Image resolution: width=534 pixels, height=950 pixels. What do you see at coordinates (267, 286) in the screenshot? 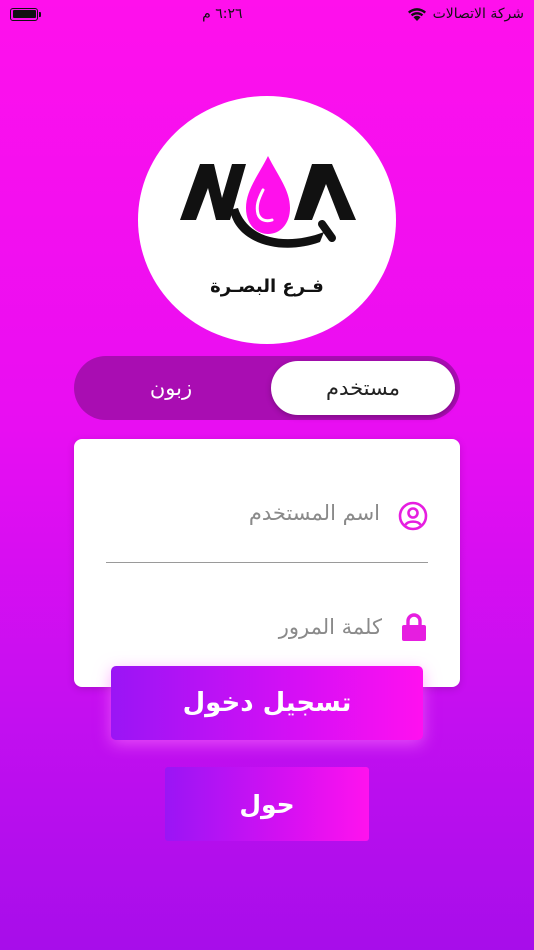
I see `logo-caption: فـرع البصـرة` at bounding box center [267, 286].